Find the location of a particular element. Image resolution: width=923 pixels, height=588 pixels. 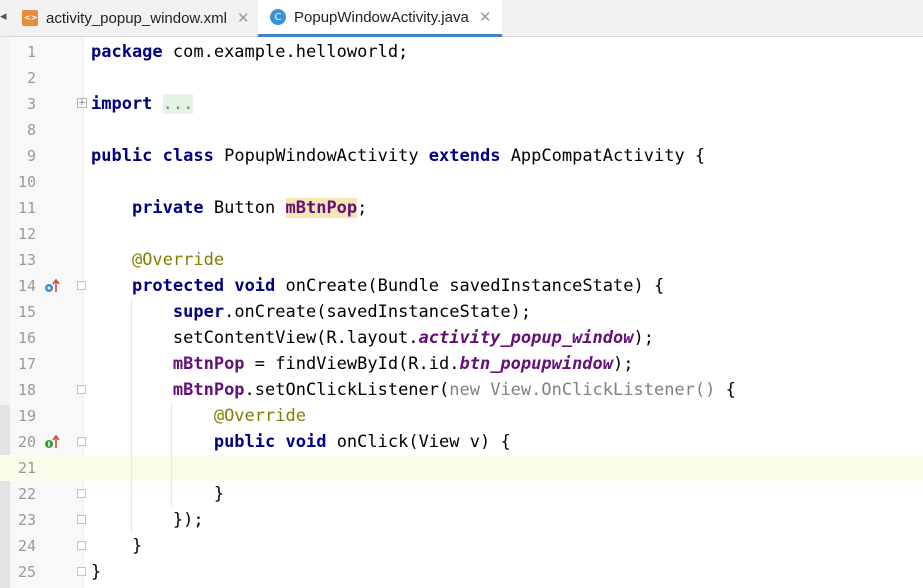

code-text: PopupWindowActivity is located at coordinates (321, 156).